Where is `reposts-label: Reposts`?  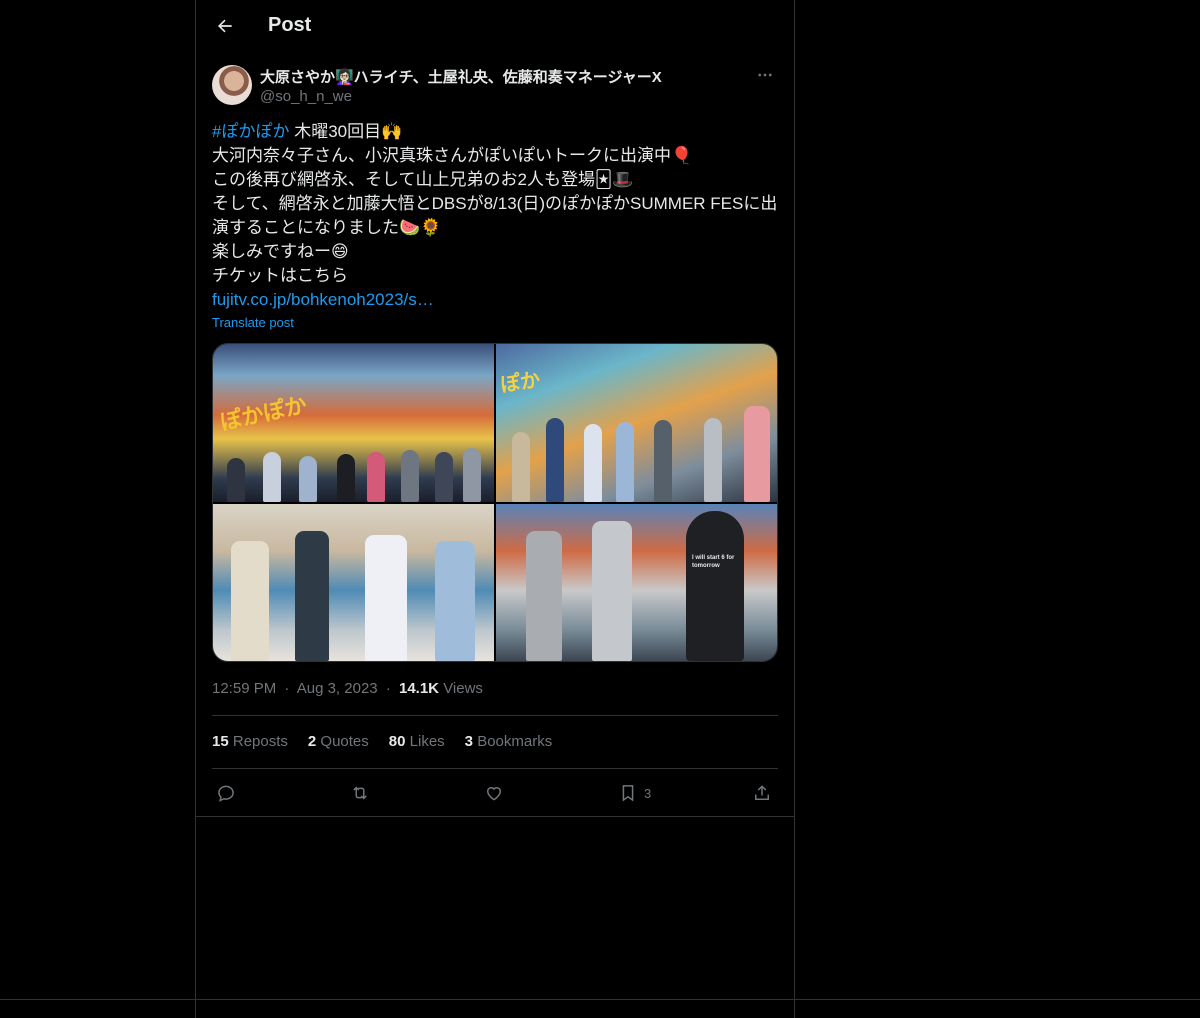 reposts-label: Reposts is located at coordinates (260, 741).